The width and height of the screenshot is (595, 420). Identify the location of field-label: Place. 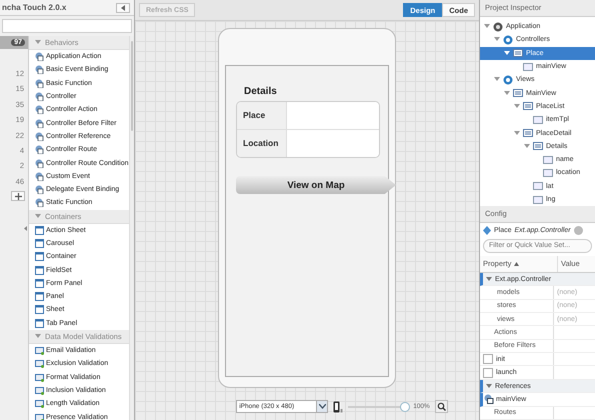
(262, 115).